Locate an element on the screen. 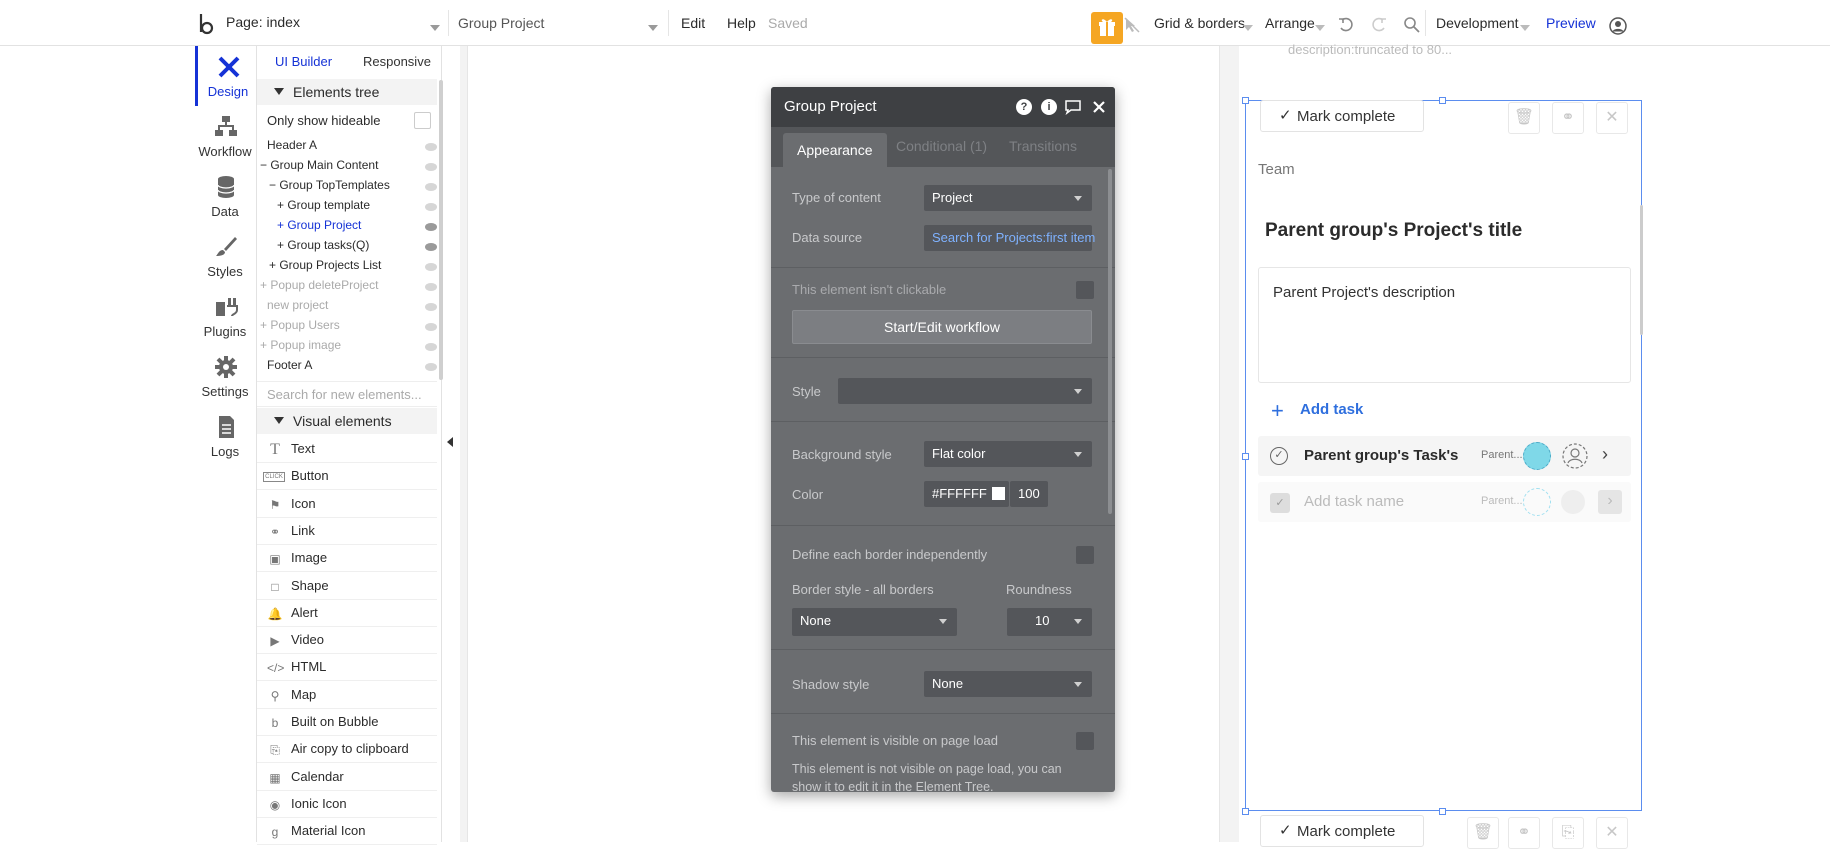 The height and width of the screenshot is (849, 1830). visual-element-item: </> HTML is located at coordinates (347, 668).